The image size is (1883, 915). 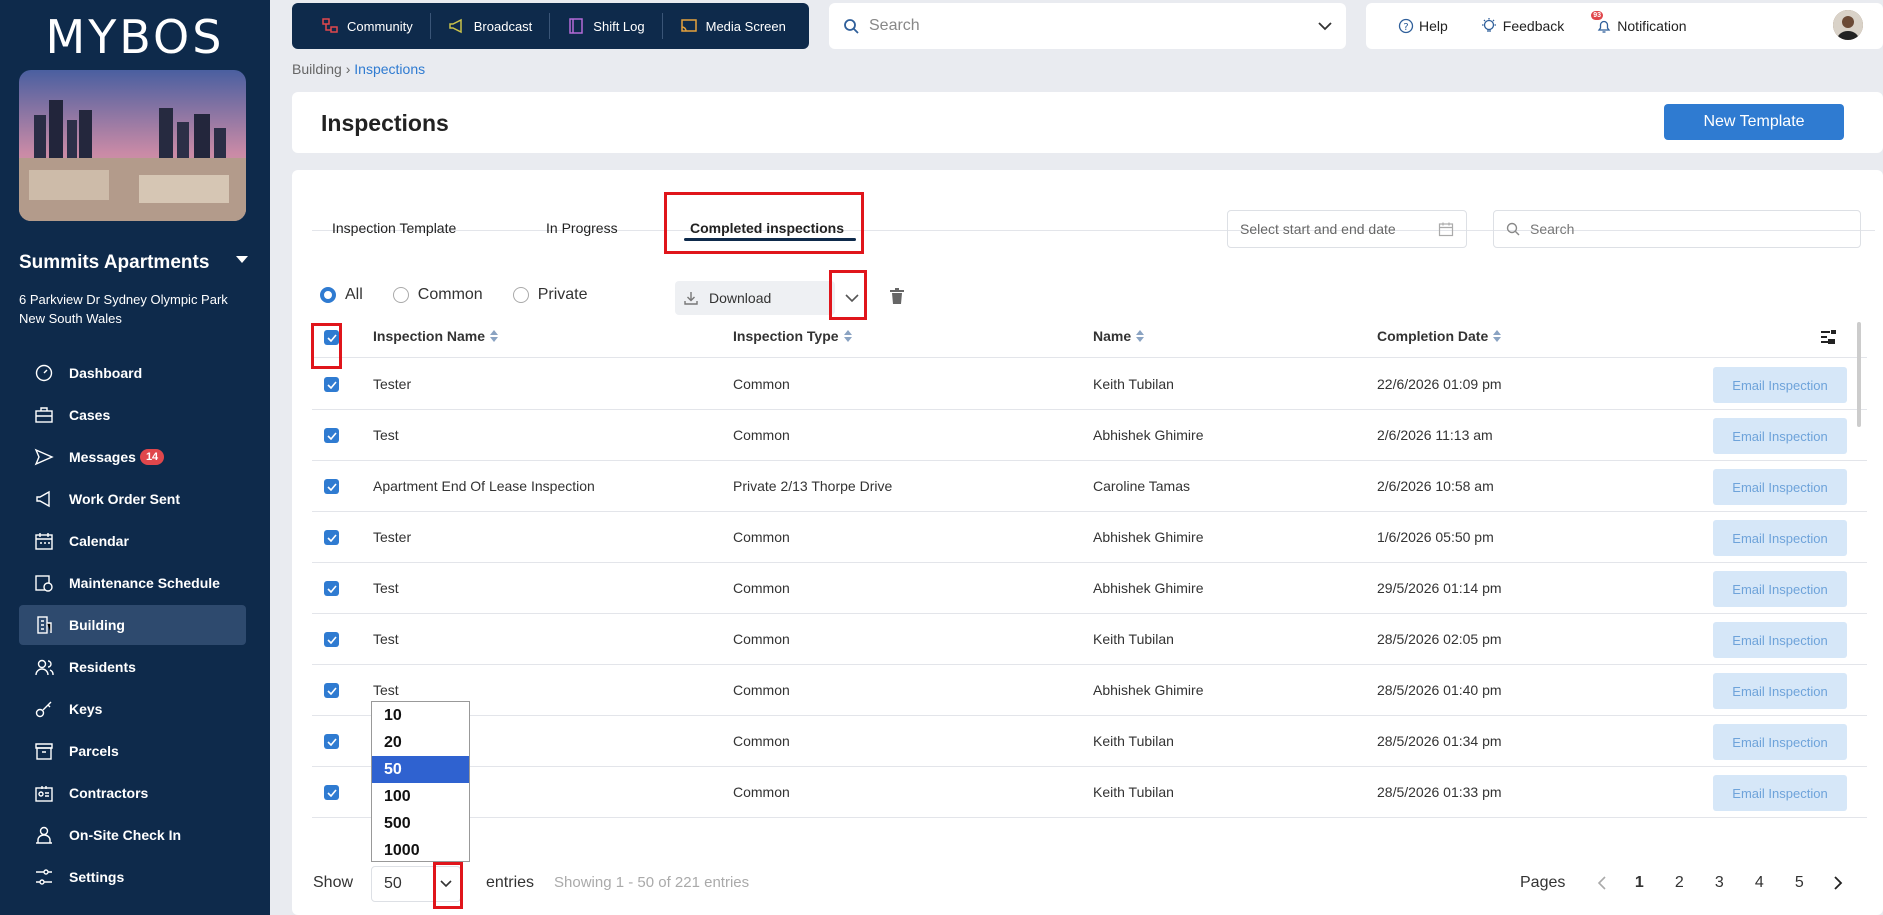 I want to click on cell-name: Abhishek Ghimire, so click(x=1148, y=690).